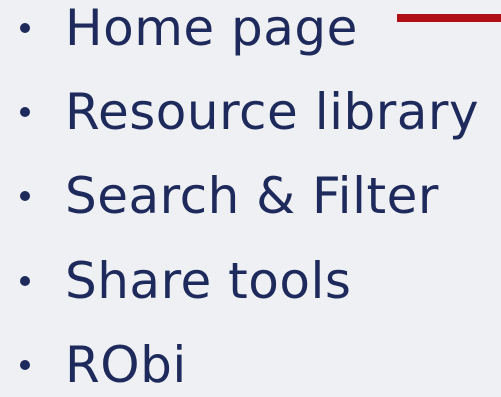 This screenshot has width=501, height=397. Describe the element at coordinates (272, 112) in the screenshot. I see `list-item-label: Resource library` at that location.